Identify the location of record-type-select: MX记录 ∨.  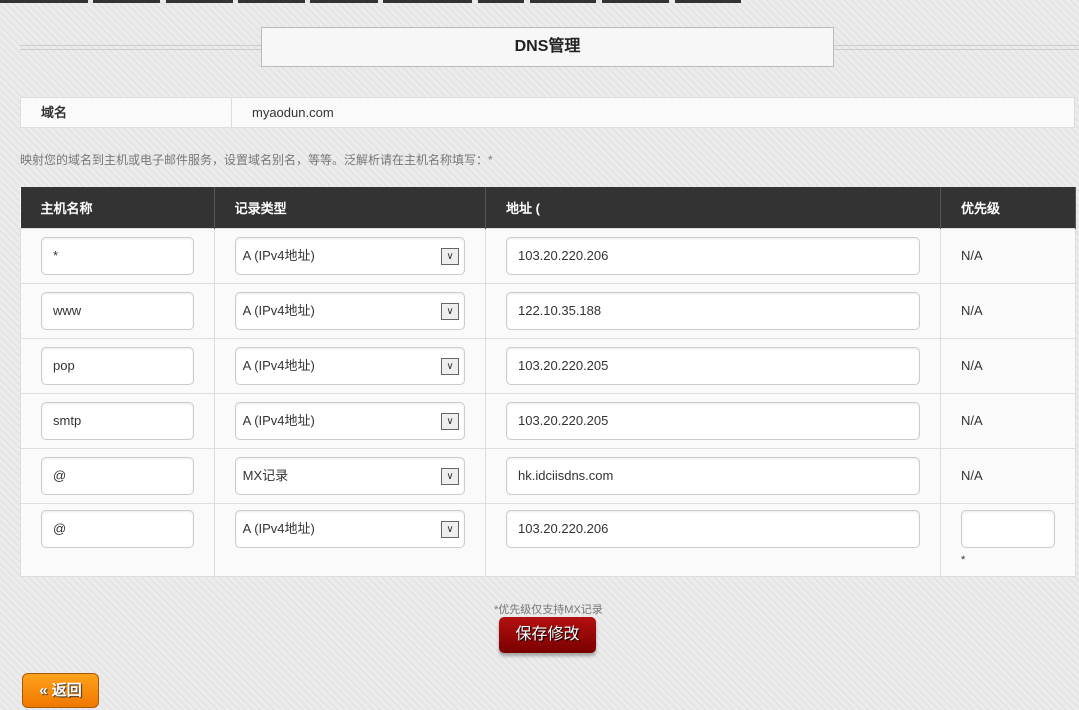
(349, 475).